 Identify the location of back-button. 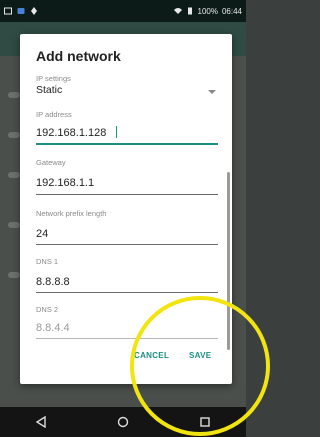
(41, 422).